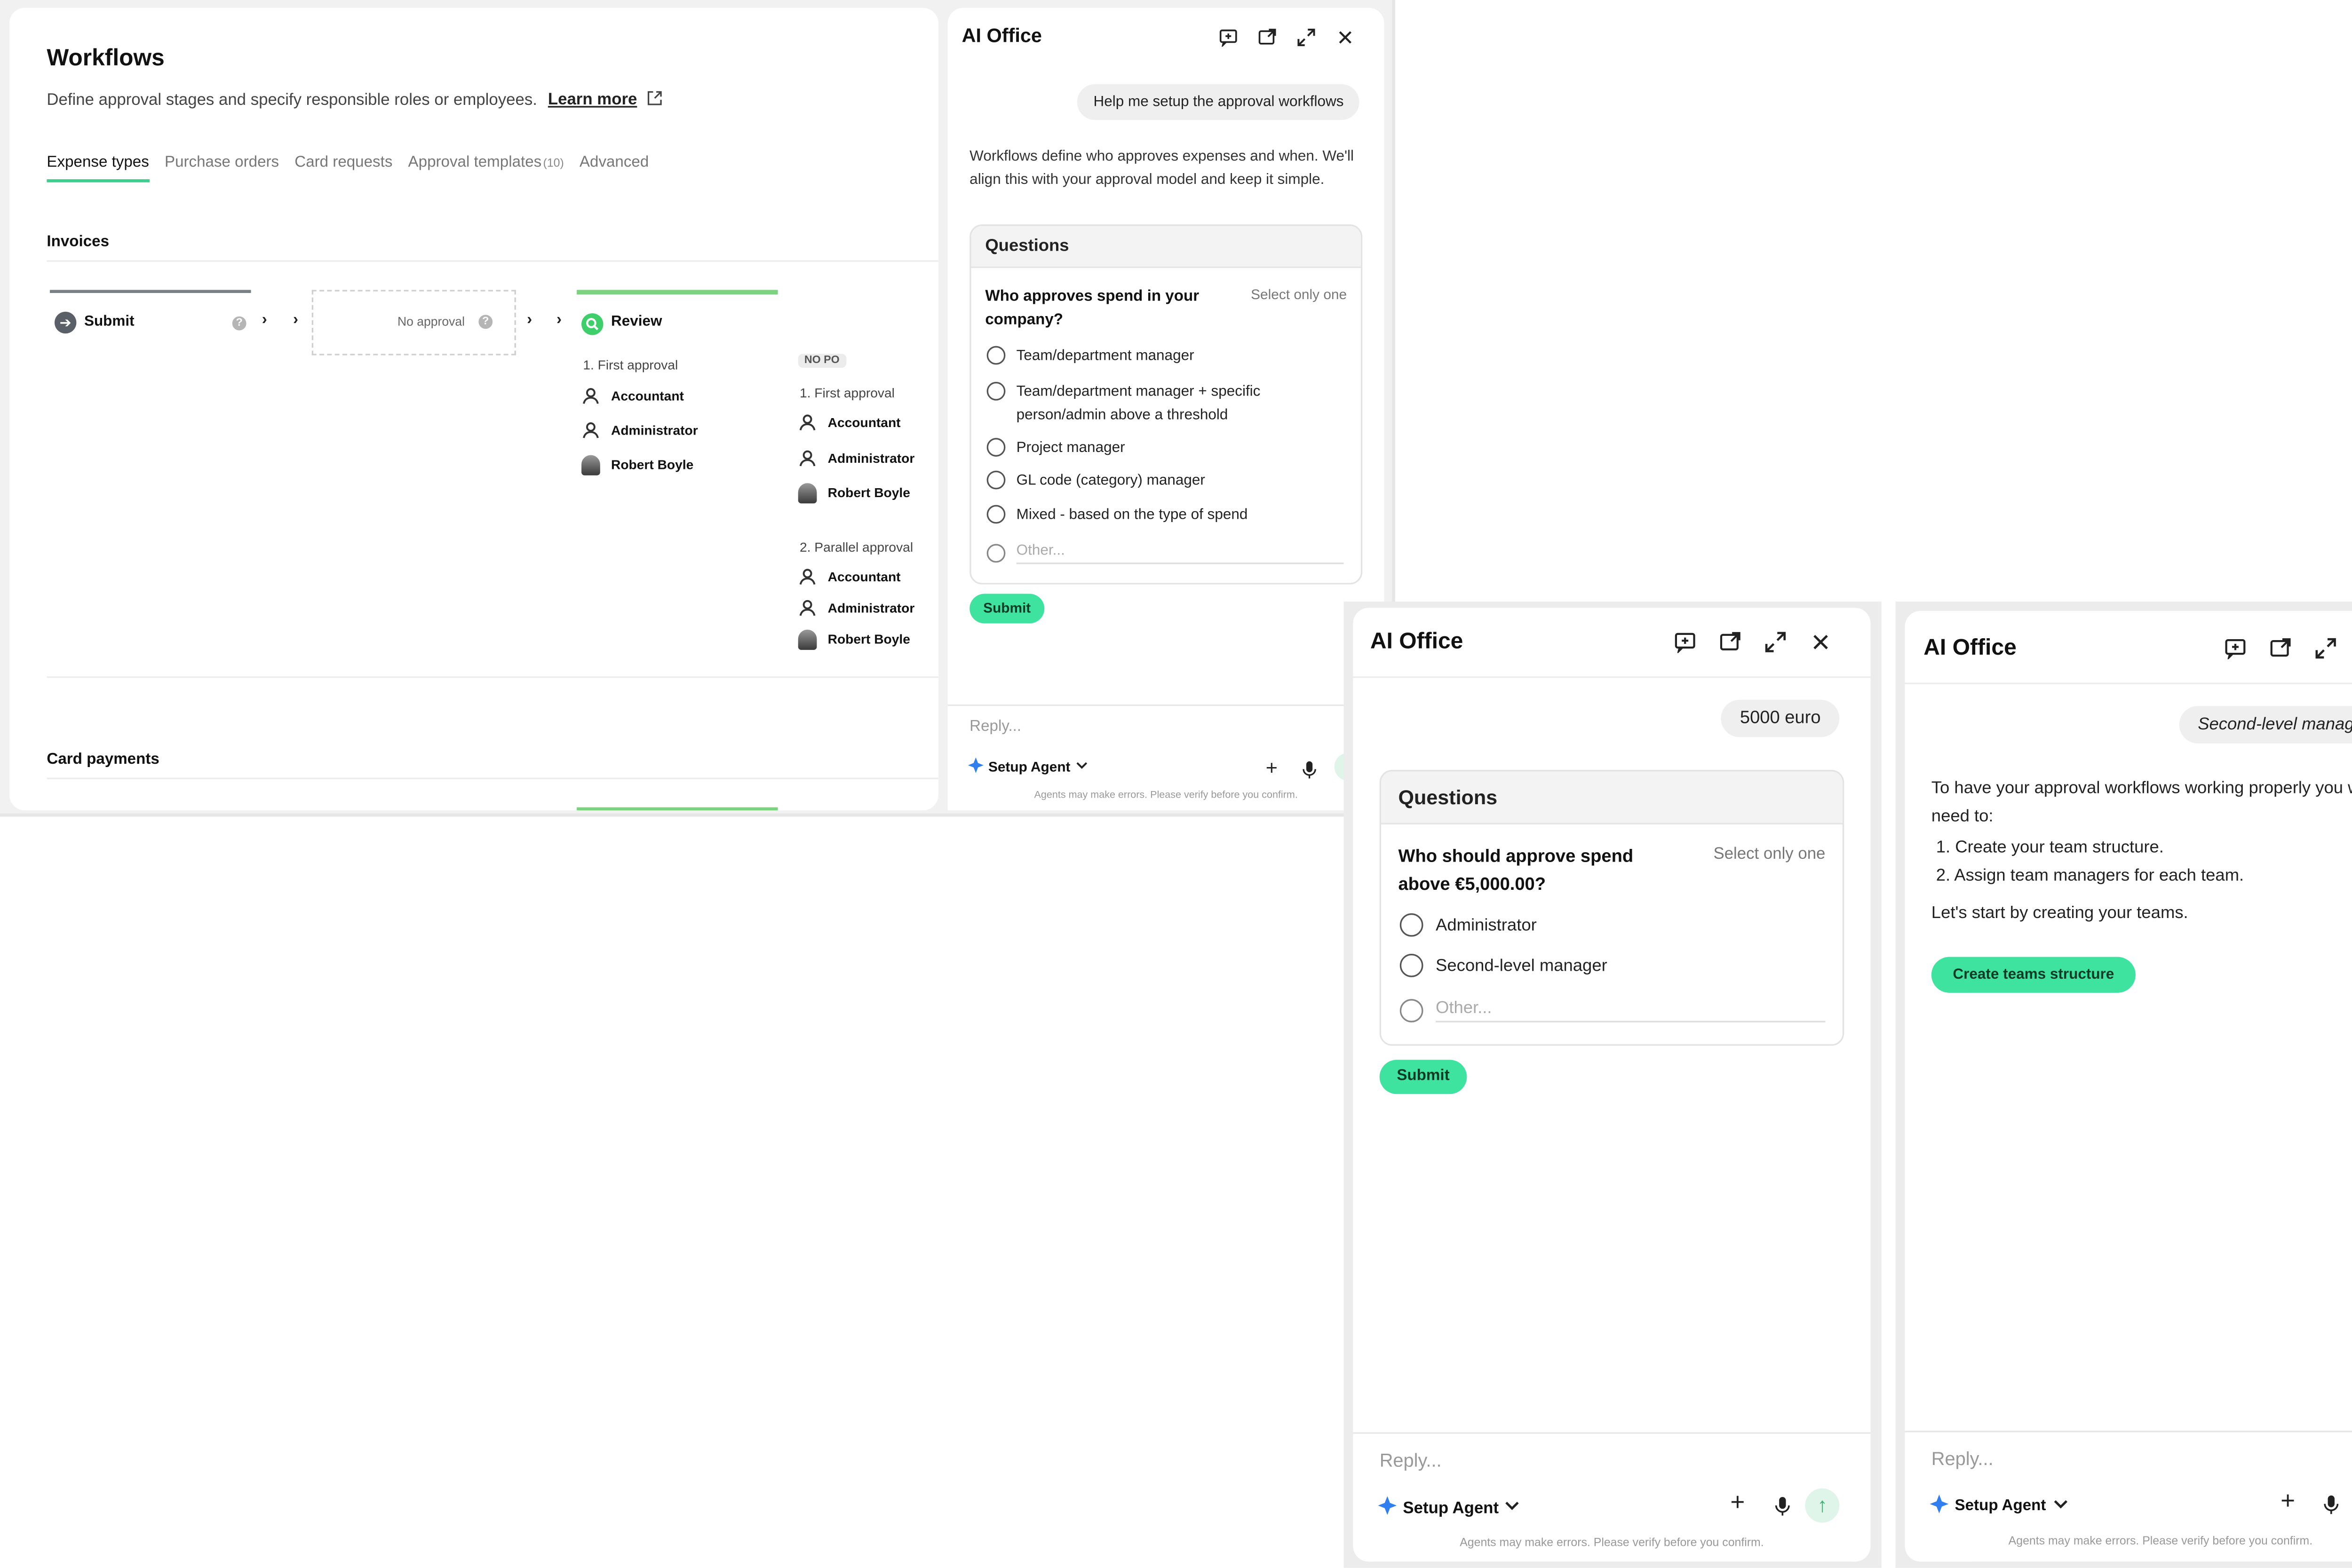 The height and width of the screenshot is (1568, 2352). Describe the element at coordinates (1218, 102) in the screenshot. I see `user-message-bubble: Help me setup the approval workflows` at that location.